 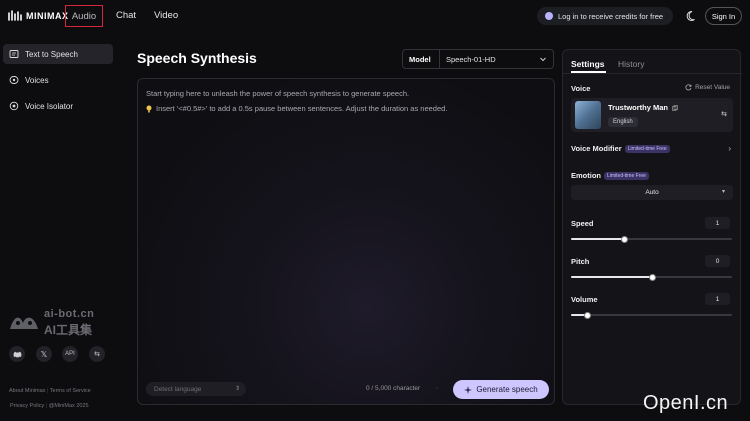 I want to click on speed-slider-fill, so click(x=597, y=239).